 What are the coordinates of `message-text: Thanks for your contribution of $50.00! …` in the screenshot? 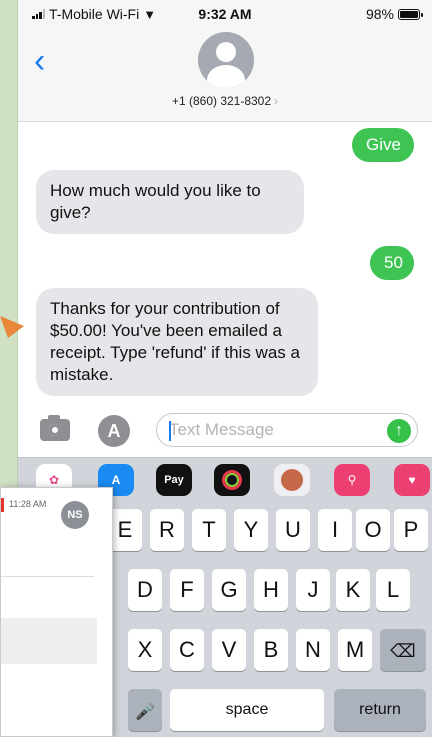 It's located at (175, 341).